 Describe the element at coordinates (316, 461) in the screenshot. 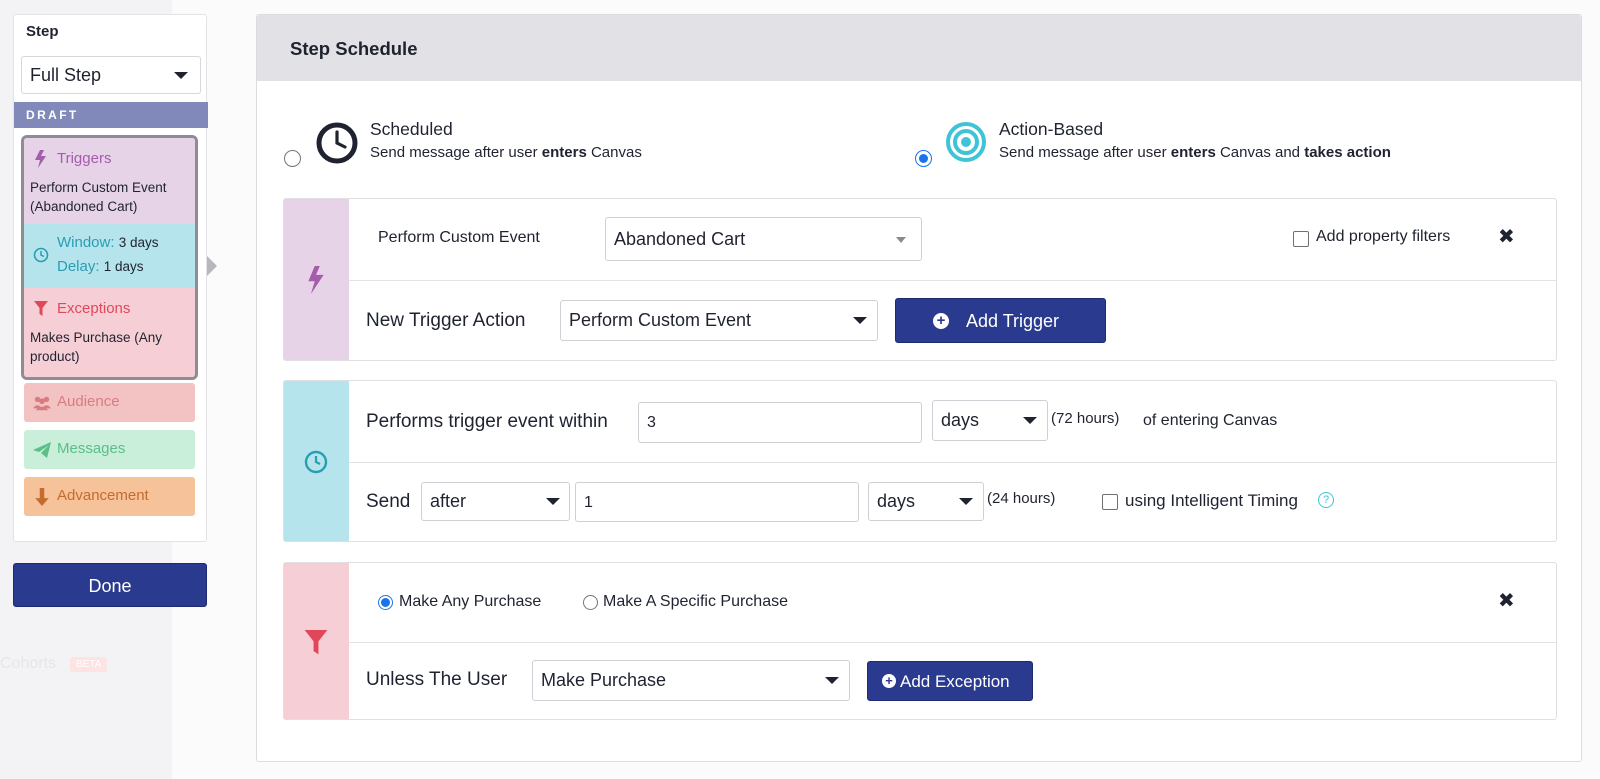

I see `window-stripe` at that location.